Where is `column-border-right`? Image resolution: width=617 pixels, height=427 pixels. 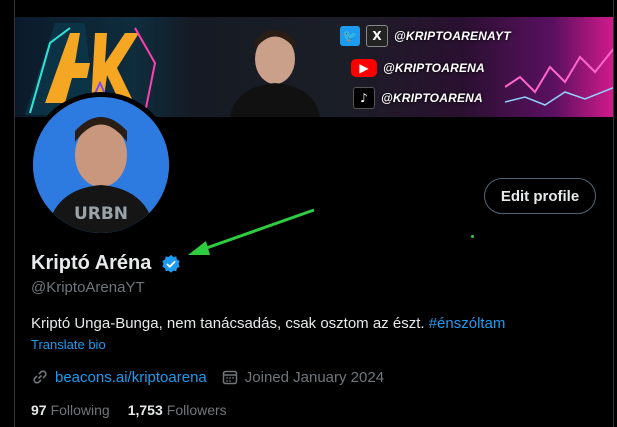 column-border-right is located at coordinates (613, 213).